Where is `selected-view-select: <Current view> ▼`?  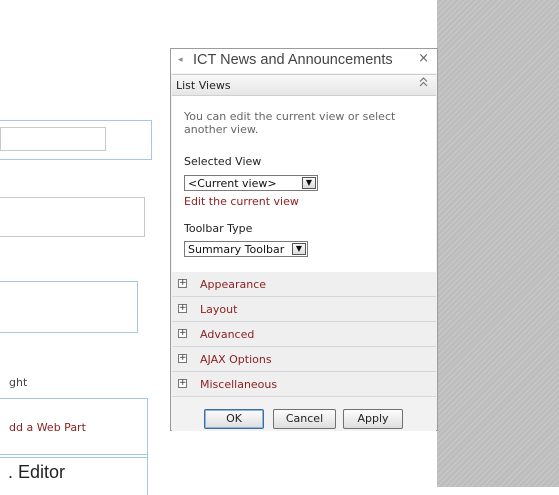 selected-view-select: <Current view> ▼ is located at coordinates (251, 183).